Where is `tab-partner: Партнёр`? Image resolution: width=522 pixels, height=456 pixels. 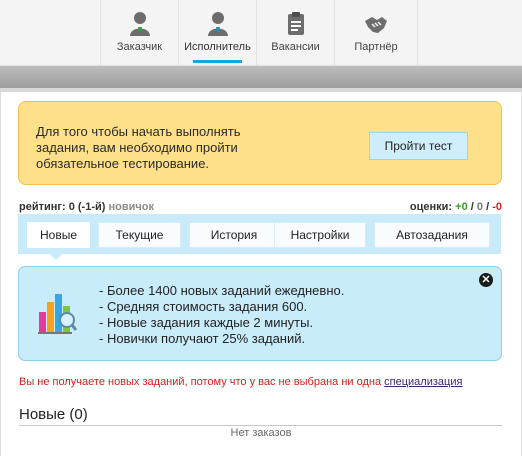 tab-partner: Партнёр is located at coordinates (376, 33).